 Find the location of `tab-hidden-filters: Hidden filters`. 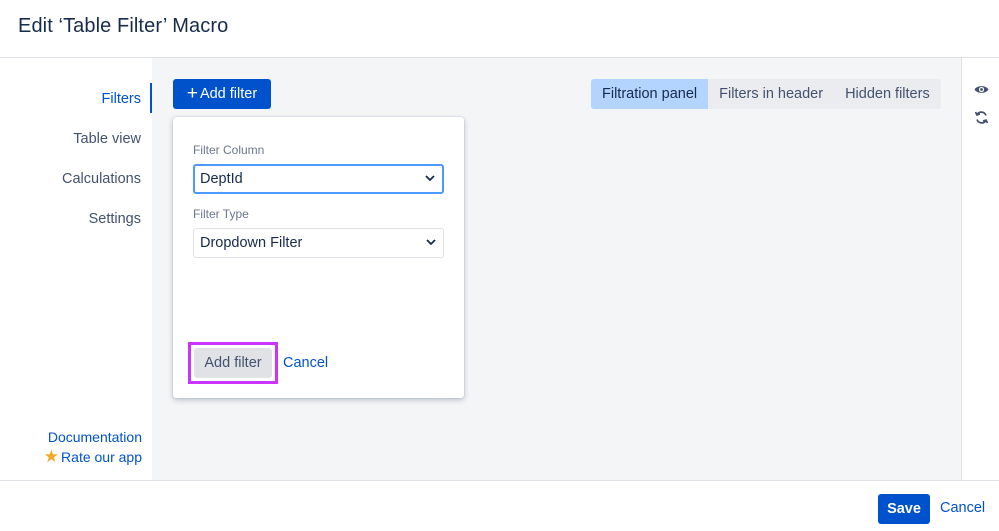

tab-hidden-filters: Hidden filters is located at coordinates (887, 94).